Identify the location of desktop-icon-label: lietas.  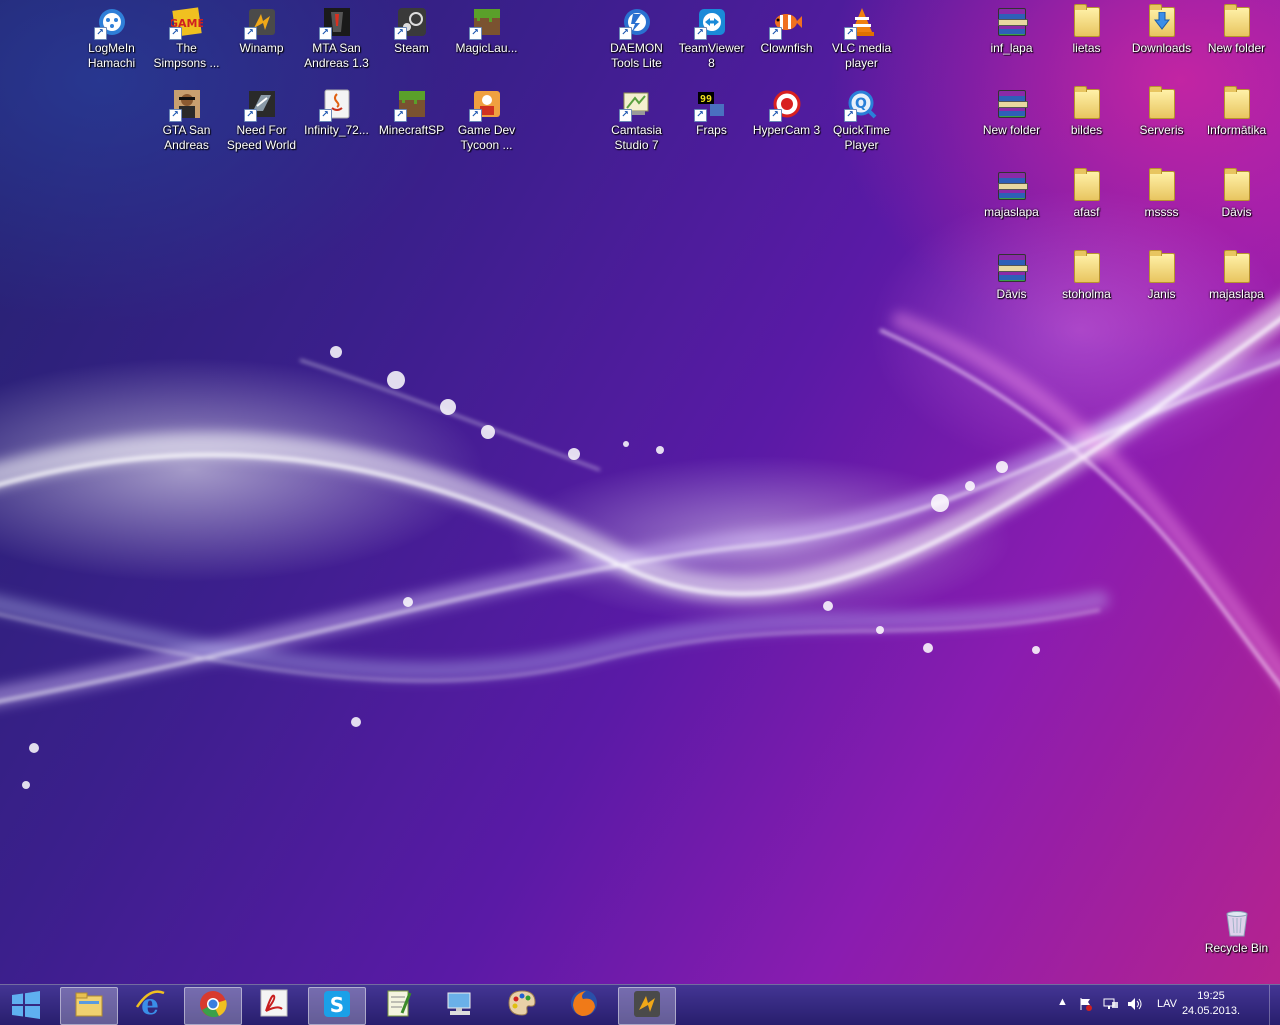
(1086, 48).